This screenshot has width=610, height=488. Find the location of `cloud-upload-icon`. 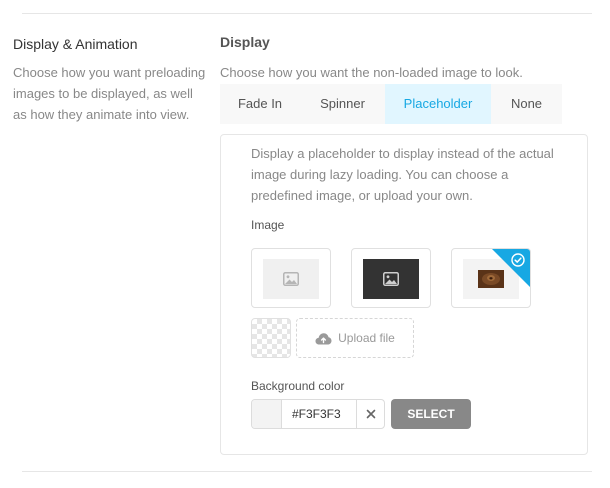

cloud-upload-icon is located at coordinates (323, 338).